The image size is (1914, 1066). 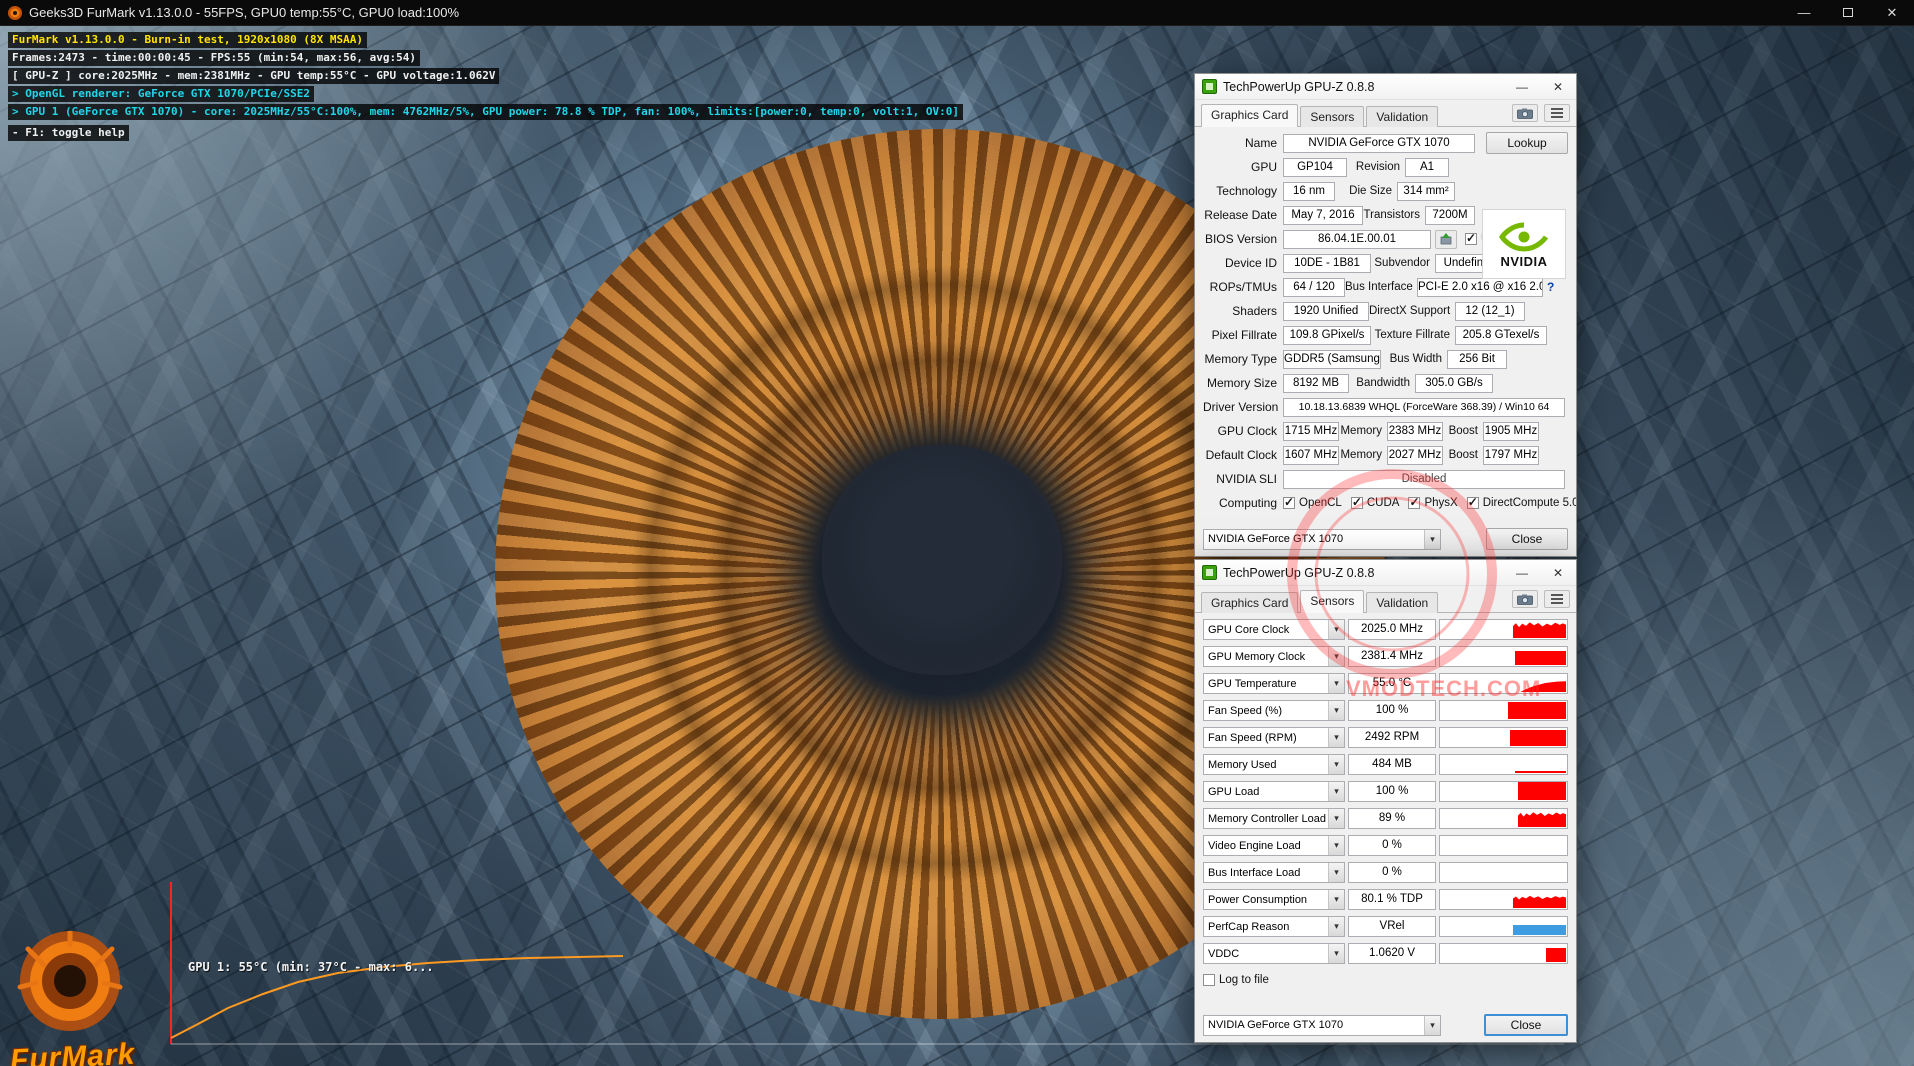 What do you see at coordinates (1392, 791) in the screenshot?
I see `sensor-value: 100 %` at bounding box center [1392, 791].